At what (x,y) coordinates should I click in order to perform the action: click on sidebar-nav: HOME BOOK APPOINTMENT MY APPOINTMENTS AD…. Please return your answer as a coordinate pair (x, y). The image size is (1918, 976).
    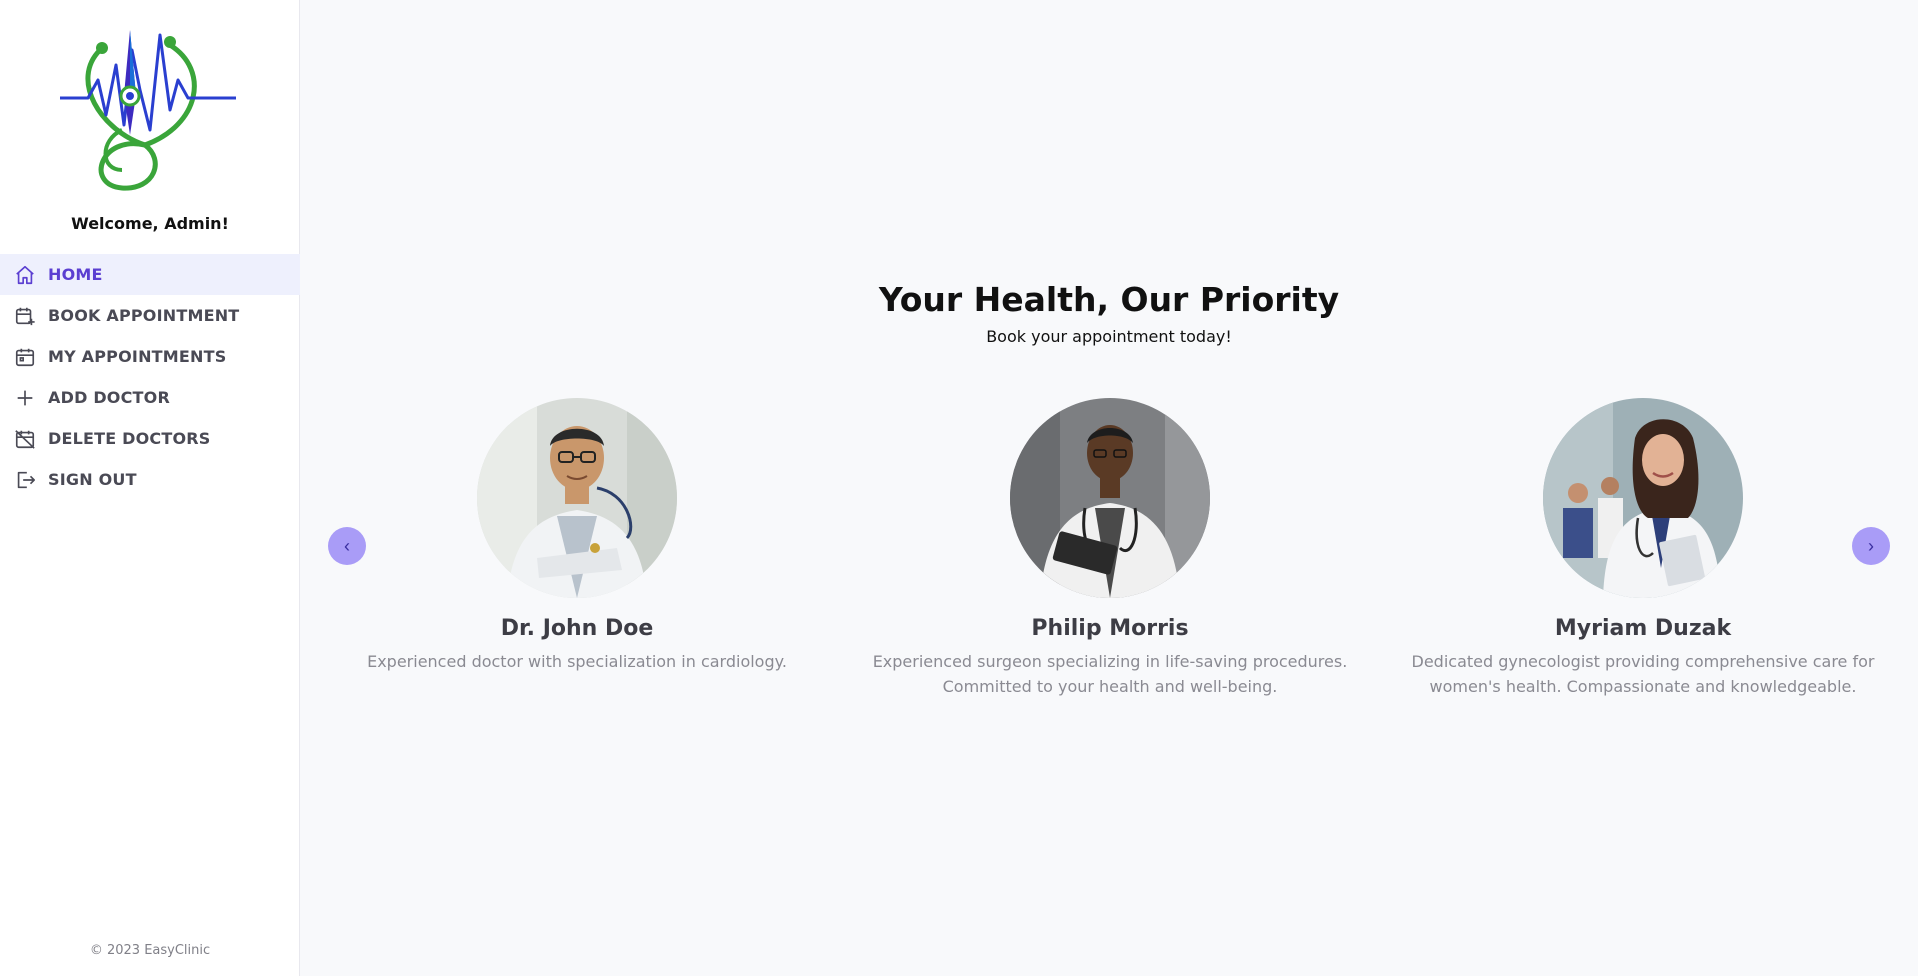
    Looking at the image, I should click on (150, 377).